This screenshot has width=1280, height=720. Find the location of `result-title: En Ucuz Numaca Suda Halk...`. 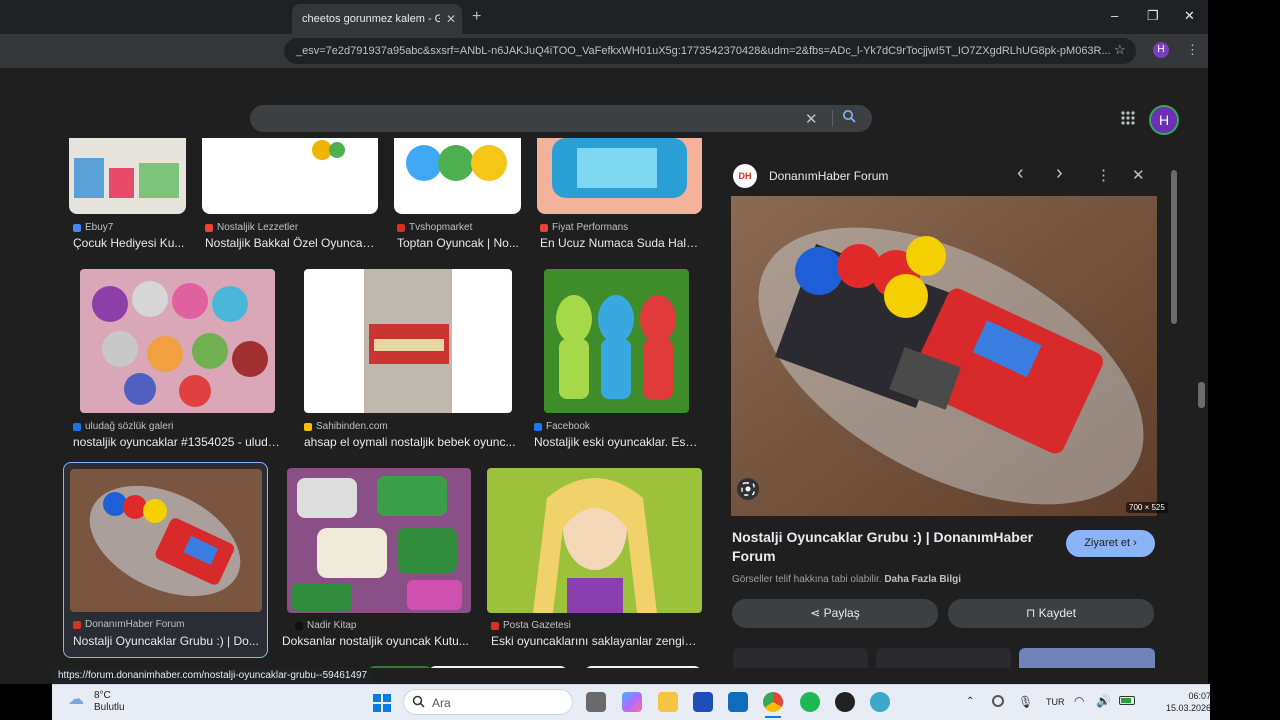

result-title: En Ucuz Numaca Suda Halk... is located at coordinates (621, 243).